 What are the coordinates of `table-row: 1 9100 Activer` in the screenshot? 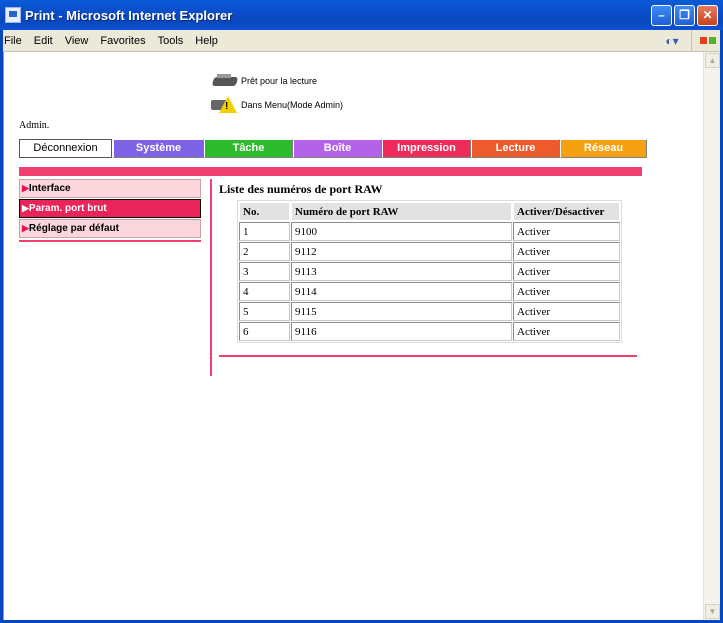 It's located at (429, 231).